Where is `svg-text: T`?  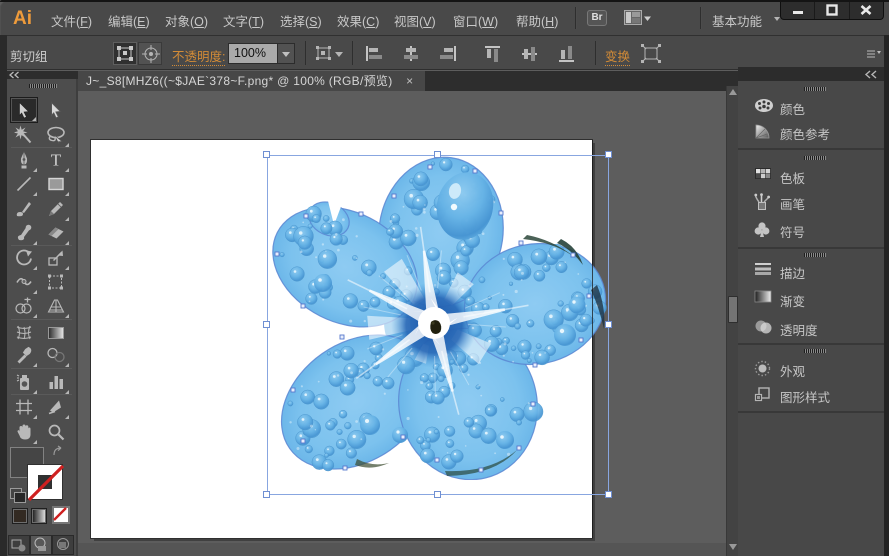 svg-text: T is located at coordinates (56, 160).